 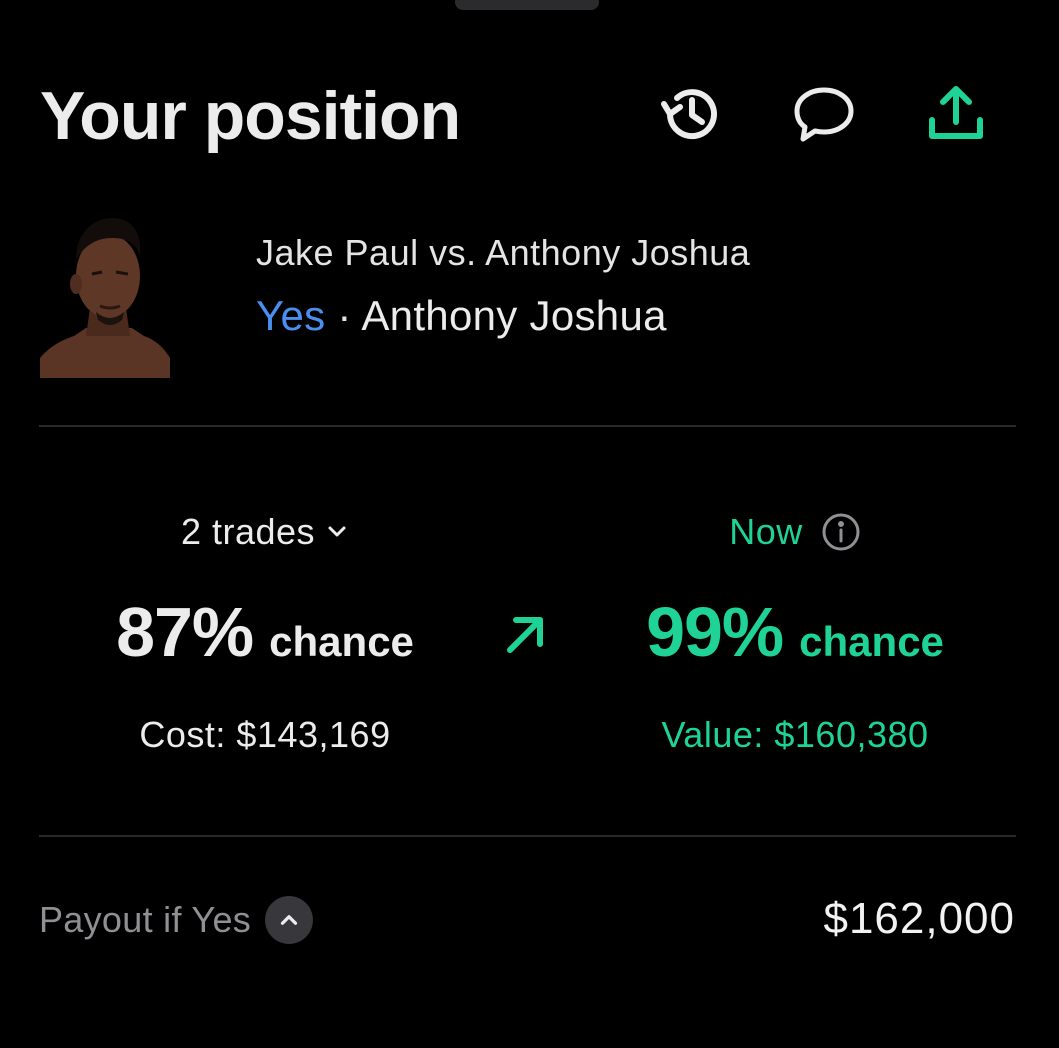 What do you see at coordinates (715, 632) in the screenshot?
I see `current-percent: 99%` at bounding box center [715, 632].